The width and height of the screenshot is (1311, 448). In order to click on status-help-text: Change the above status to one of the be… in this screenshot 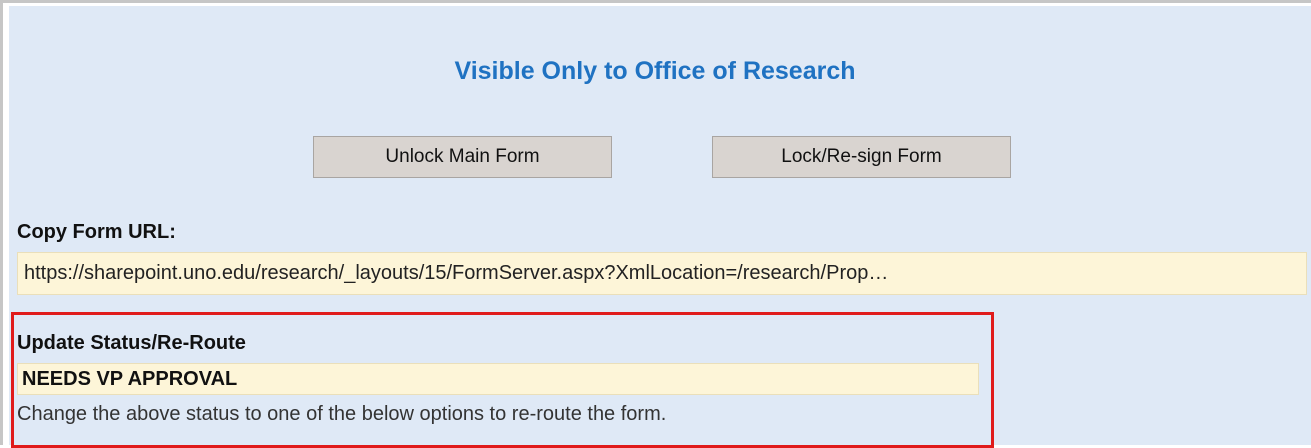, I will do `click(342, 414)`.